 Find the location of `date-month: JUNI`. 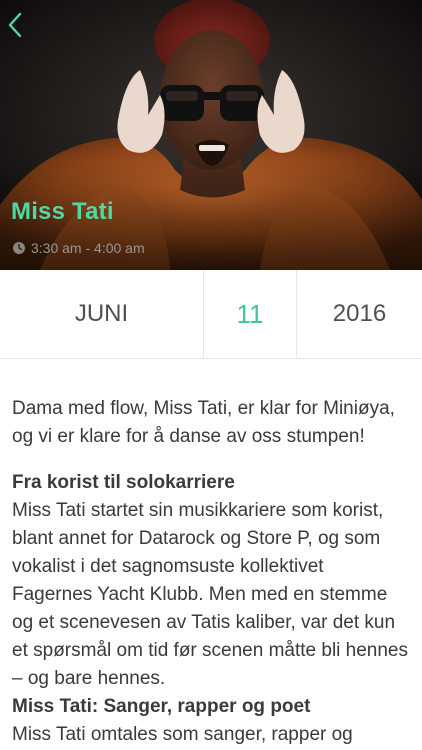

date-month: JUNI is located at coordinates (101, 313).